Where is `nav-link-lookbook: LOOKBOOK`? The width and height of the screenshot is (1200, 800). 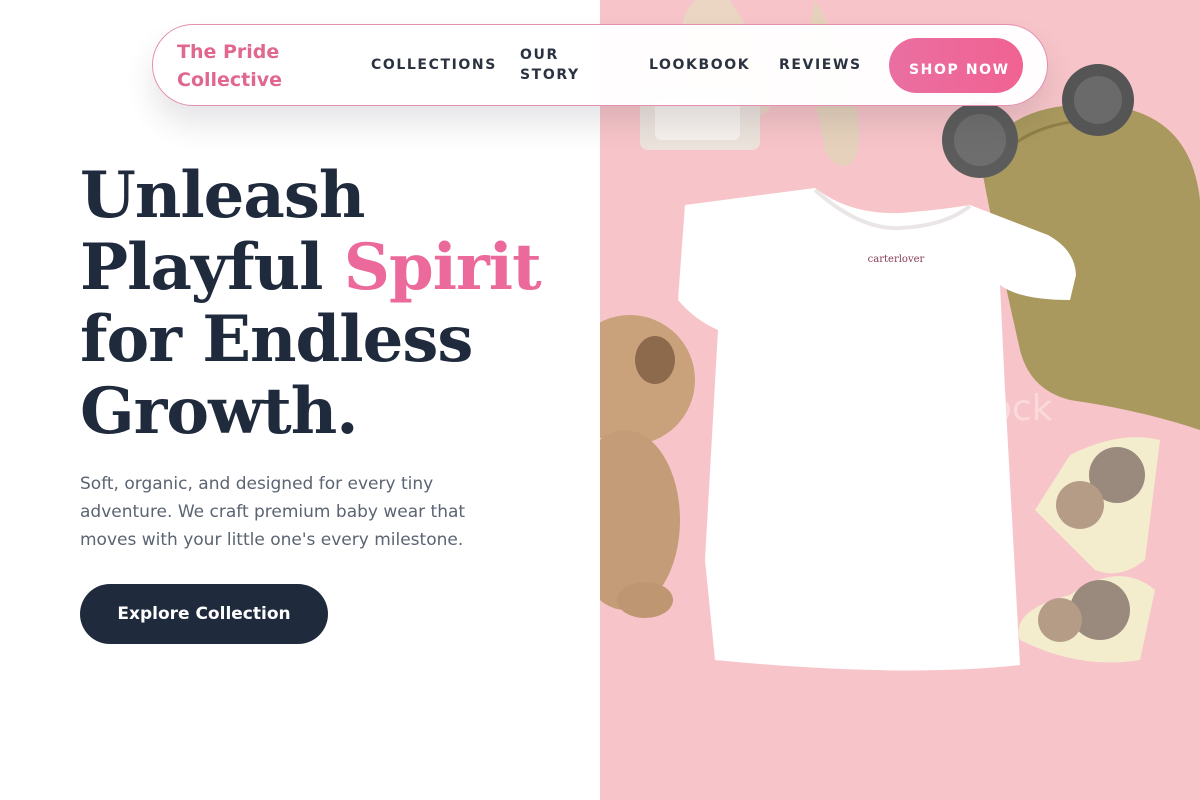
nav-link-lookbook: LOOKBOOK is located at coordinates (699, 65).